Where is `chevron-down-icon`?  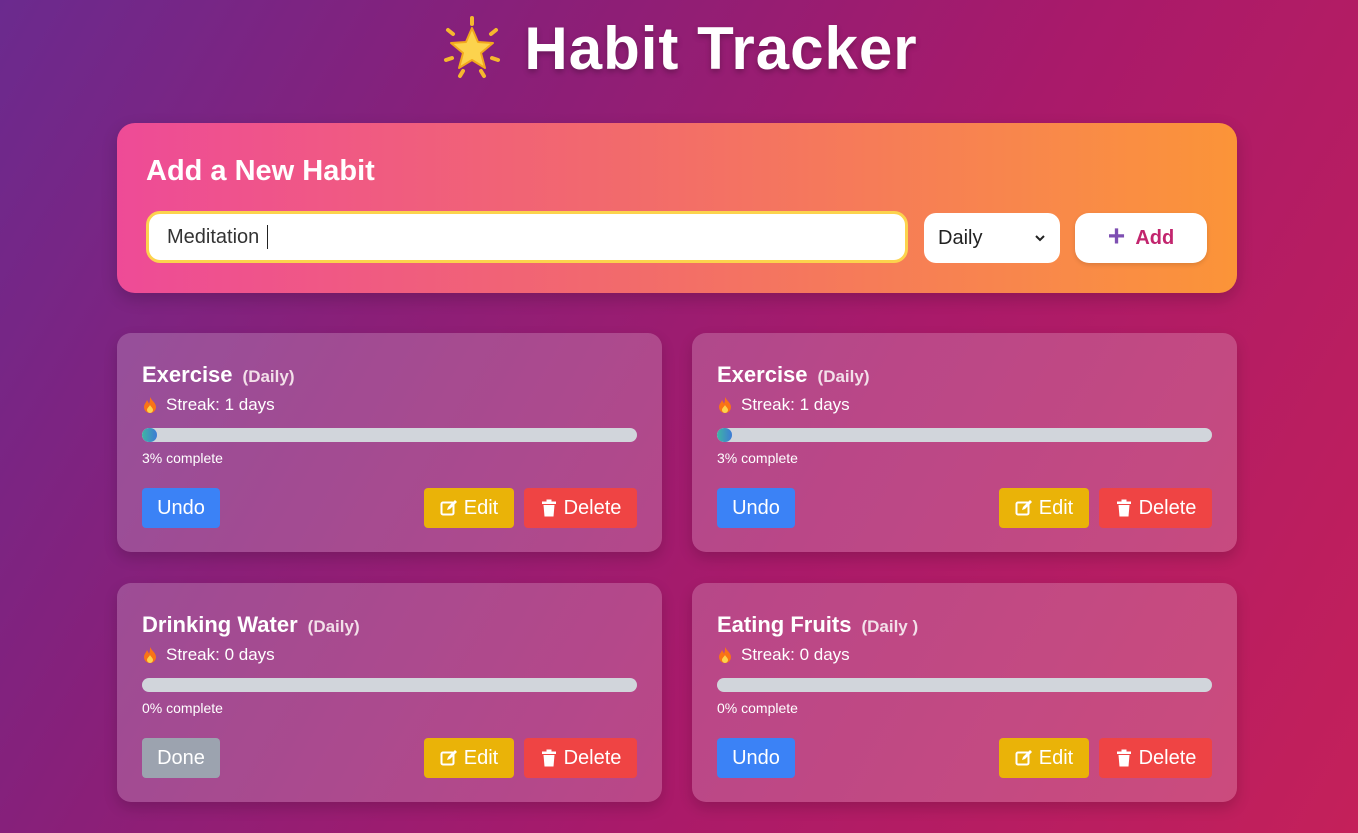
chevron-down-icon is located at coordinates (1040, 238).